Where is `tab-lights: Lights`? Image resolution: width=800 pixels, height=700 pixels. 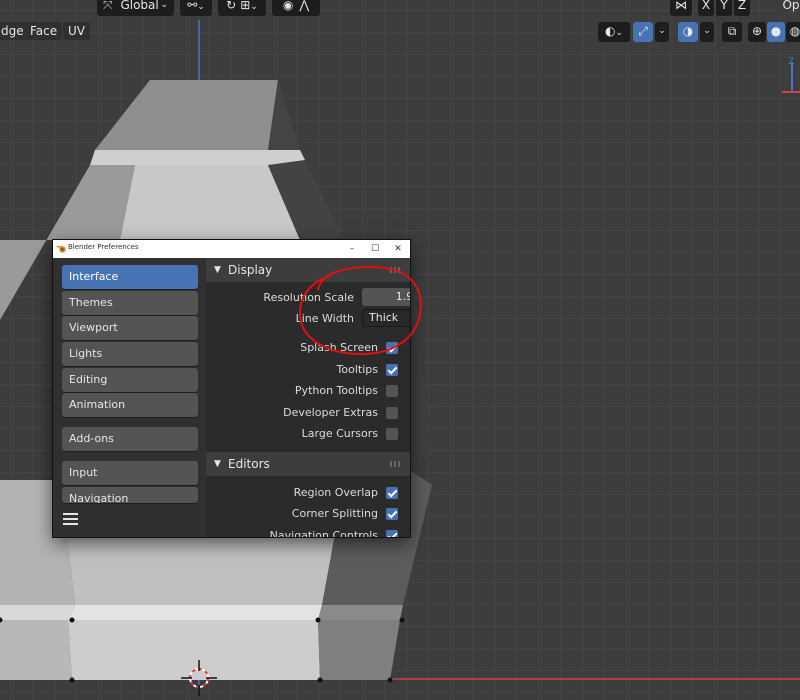 tab-lights: Lights is located at coordinates (130, 354).